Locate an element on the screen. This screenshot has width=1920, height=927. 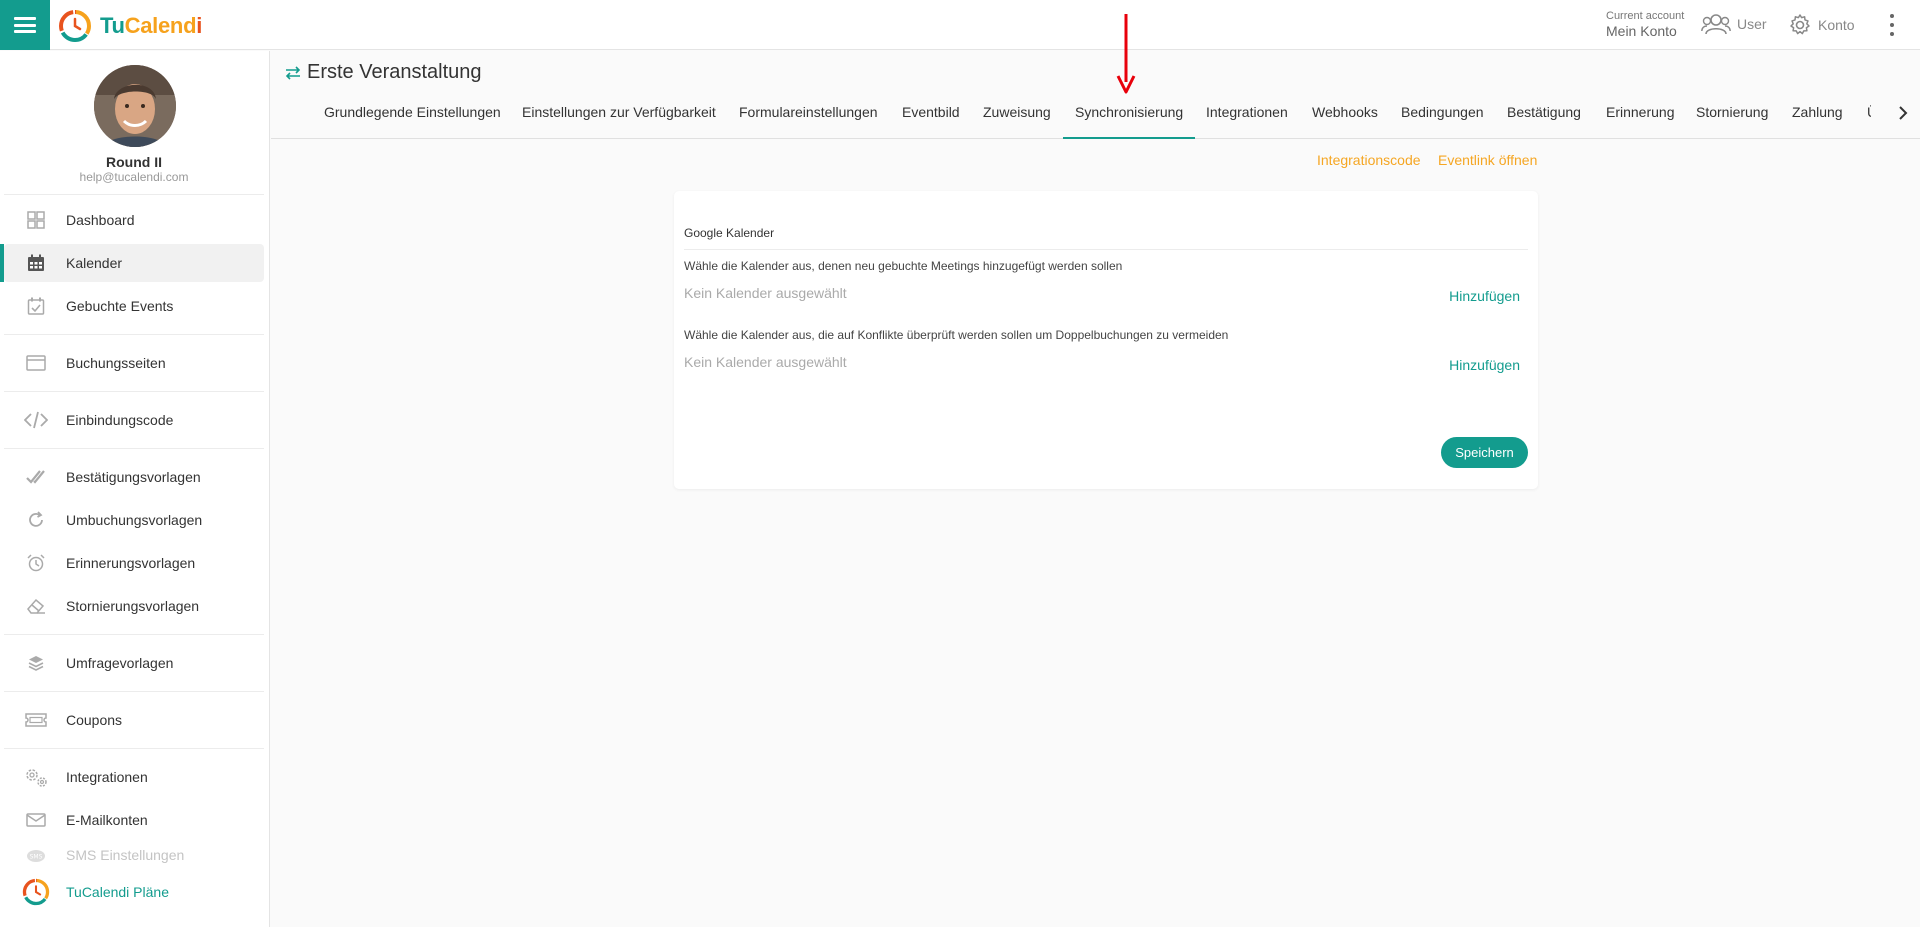
brand-part-calend: Calend is located at coordinates (160, 25).